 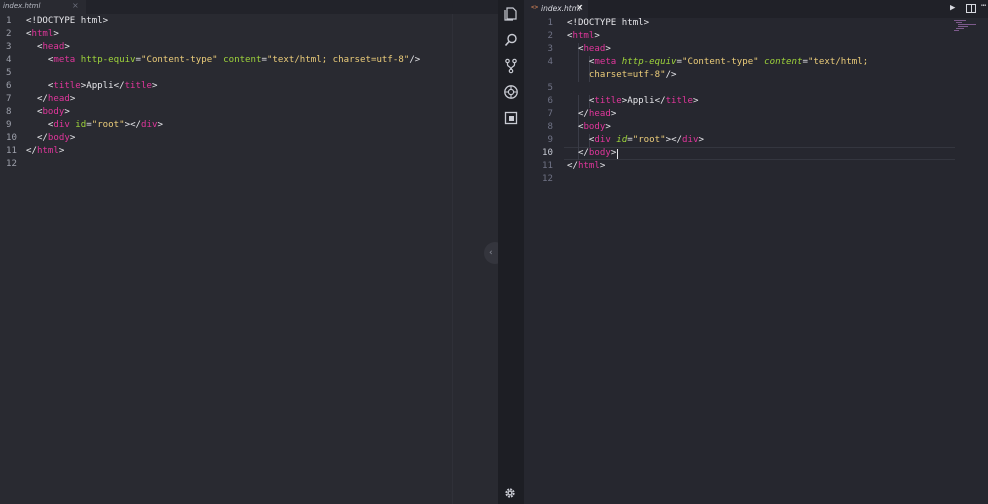 What do you see at coordinates (242, 60) in the screenshot?
I see `code-token: content` at bounding box center [242, 60].